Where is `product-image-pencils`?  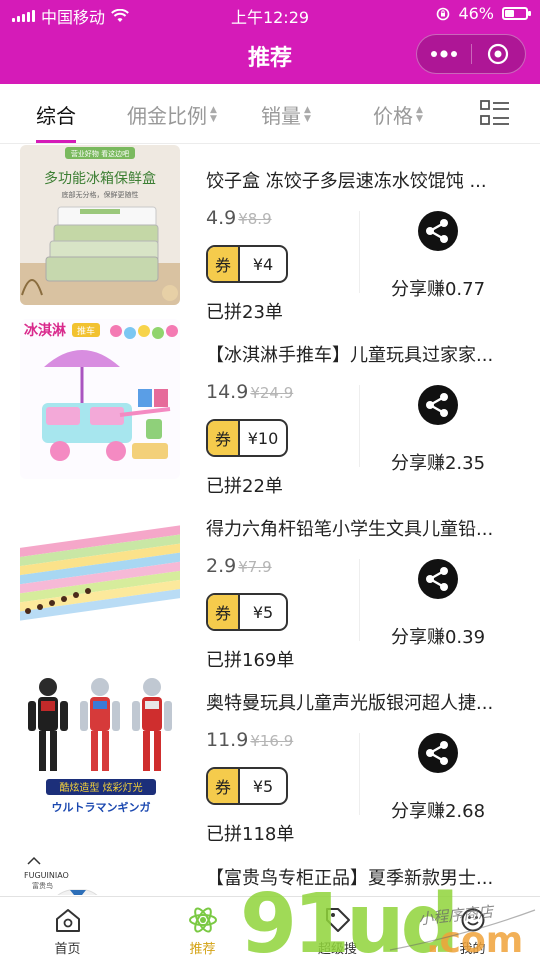 product-image-pencils is located at coordinates (100, 573).